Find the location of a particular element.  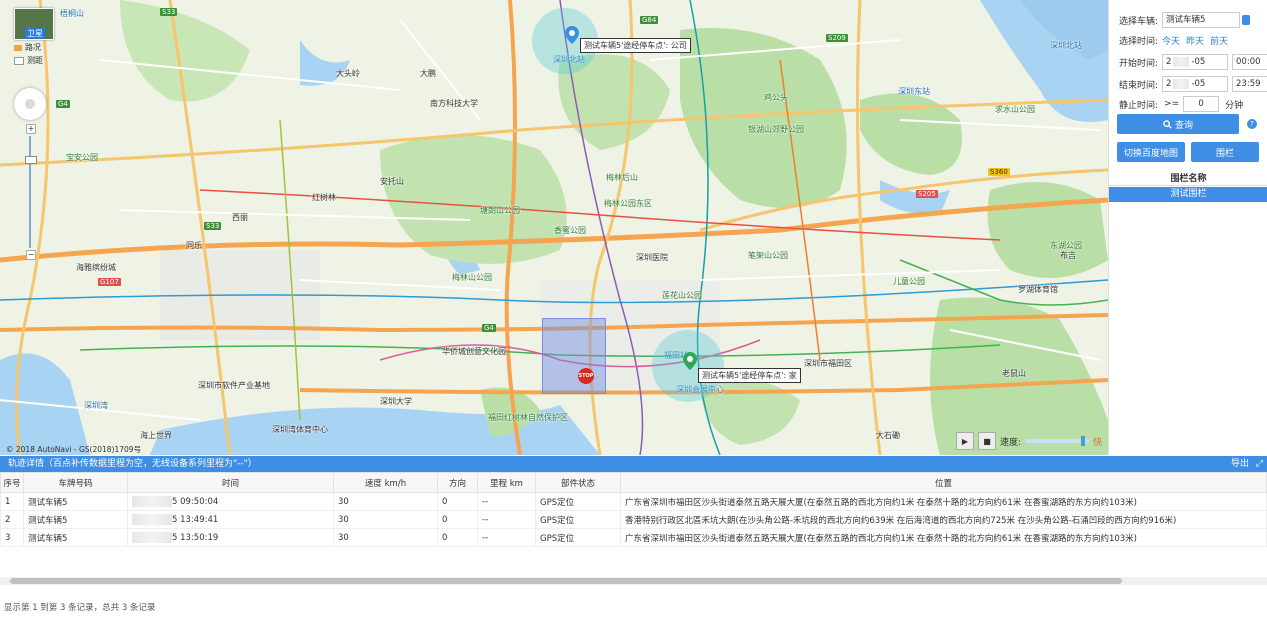

map-label: 老鼠山 is located at coordinates (1014, 373).